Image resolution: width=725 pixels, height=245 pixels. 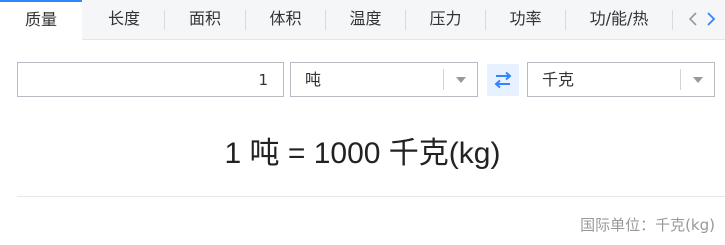 What do you see at coordinates (313, 79) in the screenshot?
I see `from-unit-value: 吨` at bounding box center [313, 79].